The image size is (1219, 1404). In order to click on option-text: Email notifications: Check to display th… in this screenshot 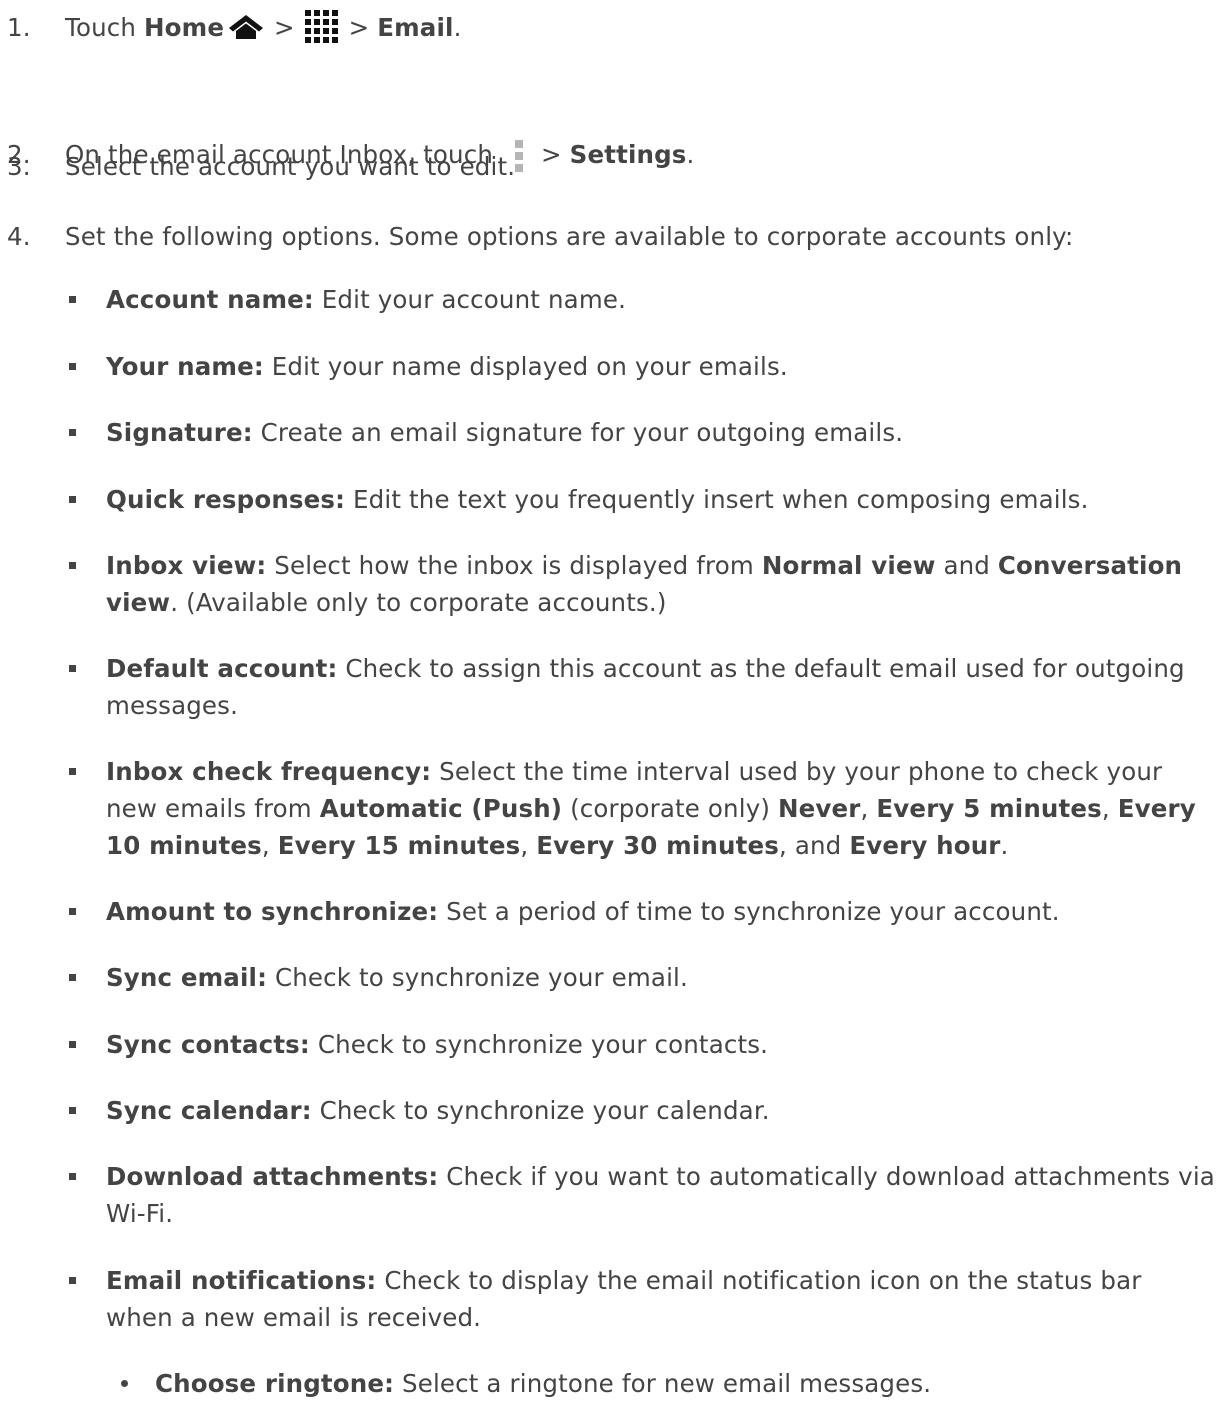, I will do `click(624, 1299)`.